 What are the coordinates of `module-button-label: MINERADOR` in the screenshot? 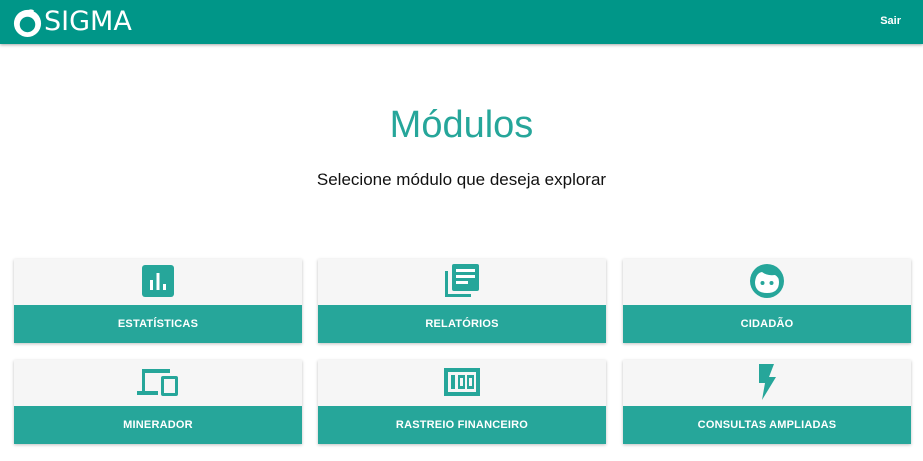 It's located at (158, 425).